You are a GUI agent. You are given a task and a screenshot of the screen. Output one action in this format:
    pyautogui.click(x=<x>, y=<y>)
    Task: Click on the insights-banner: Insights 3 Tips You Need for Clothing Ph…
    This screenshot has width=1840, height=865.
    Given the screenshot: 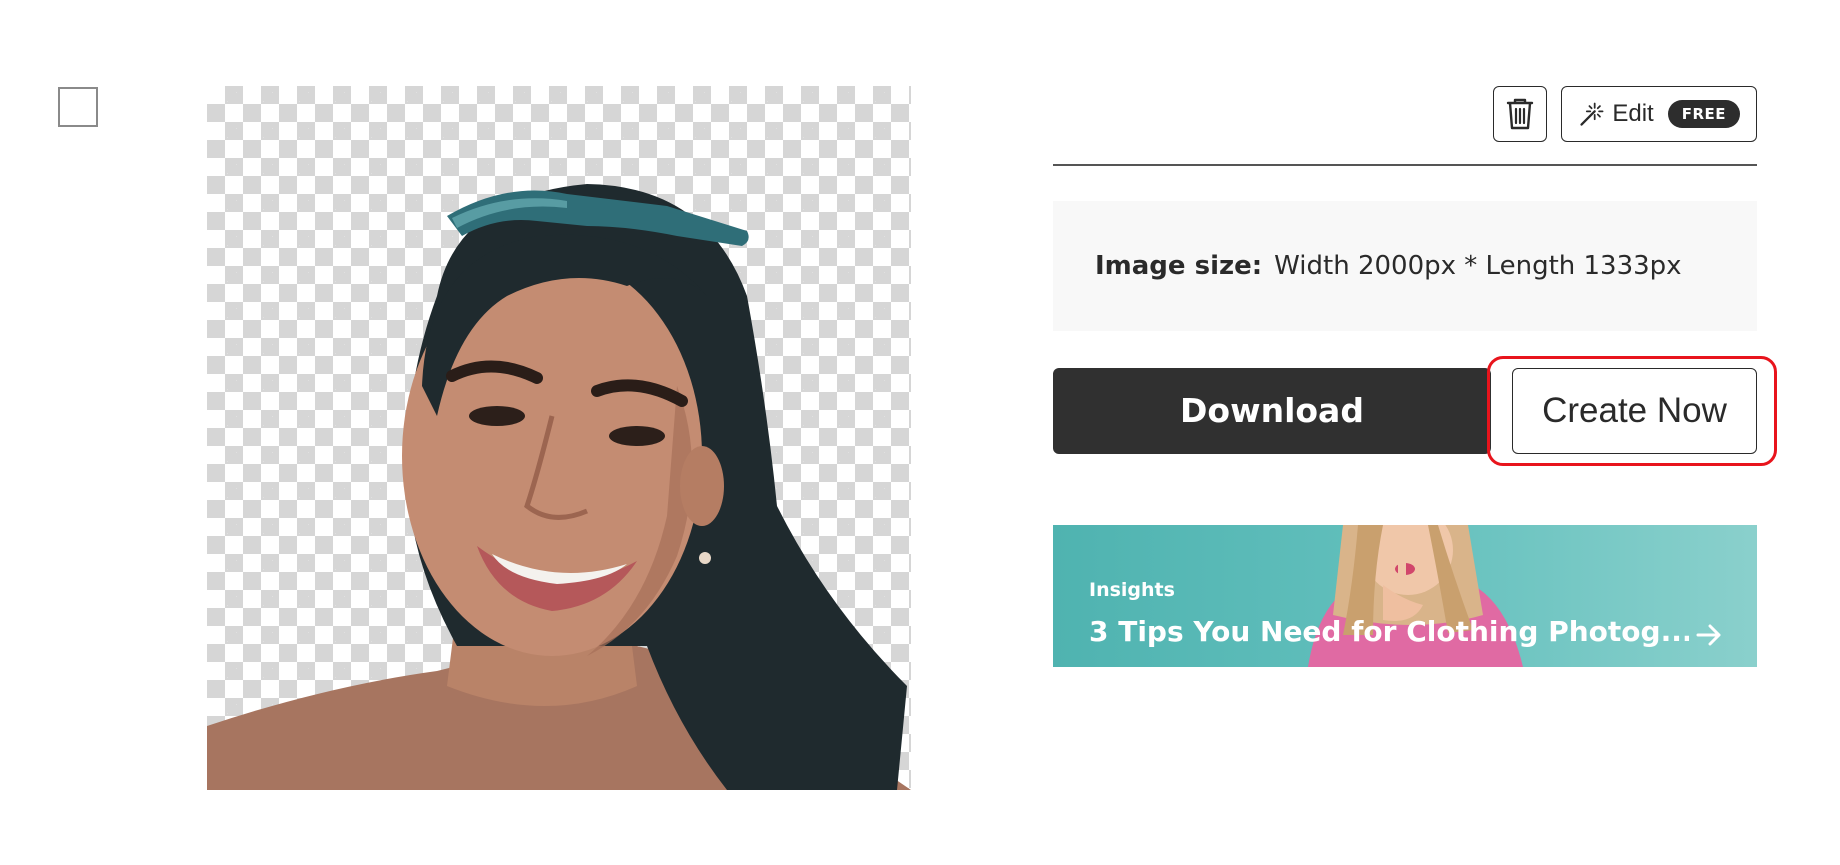 What is the action you would take?
    pyautogui.click(x=1405, y=595)
    